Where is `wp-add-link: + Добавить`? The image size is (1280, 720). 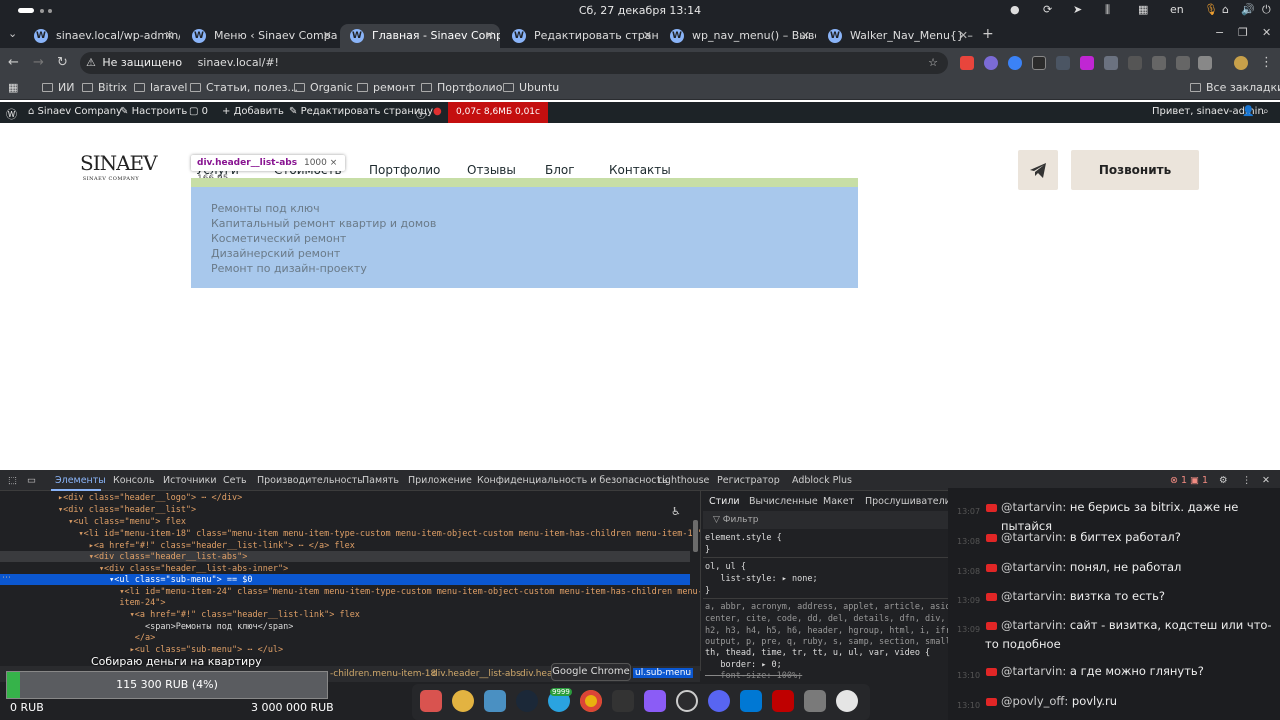 wp-add-link: + Добавить is located at coordinates (253, 111).